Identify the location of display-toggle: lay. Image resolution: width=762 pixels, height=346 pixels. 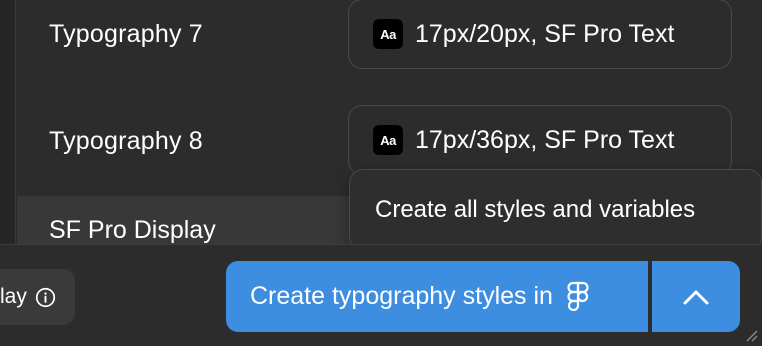
(37, 297).